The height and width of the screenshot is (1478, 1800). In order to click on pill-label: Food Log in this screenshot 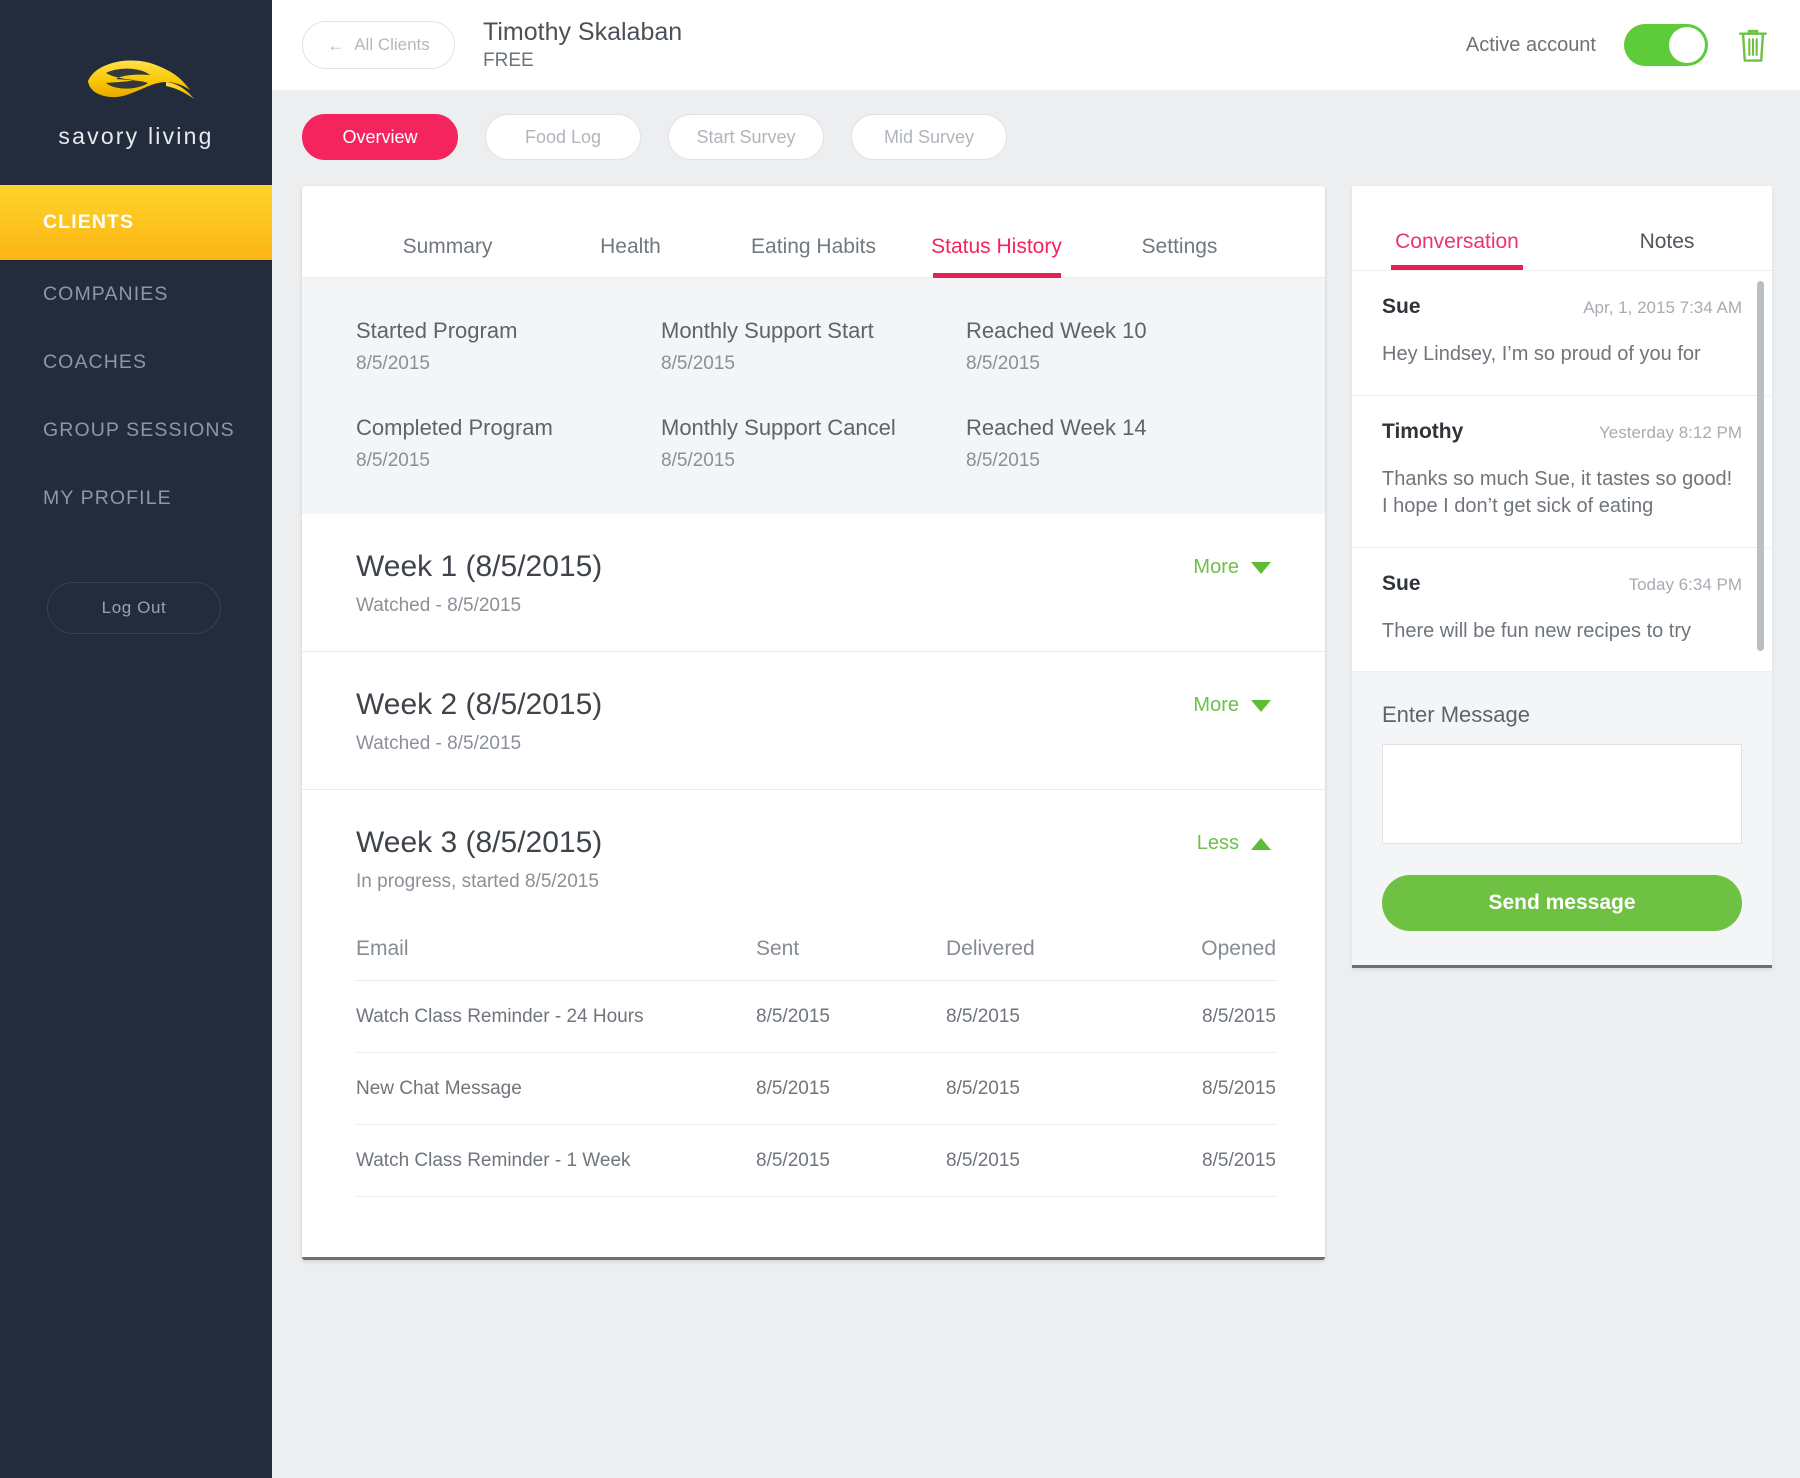, I will do `click(563, 136)`.